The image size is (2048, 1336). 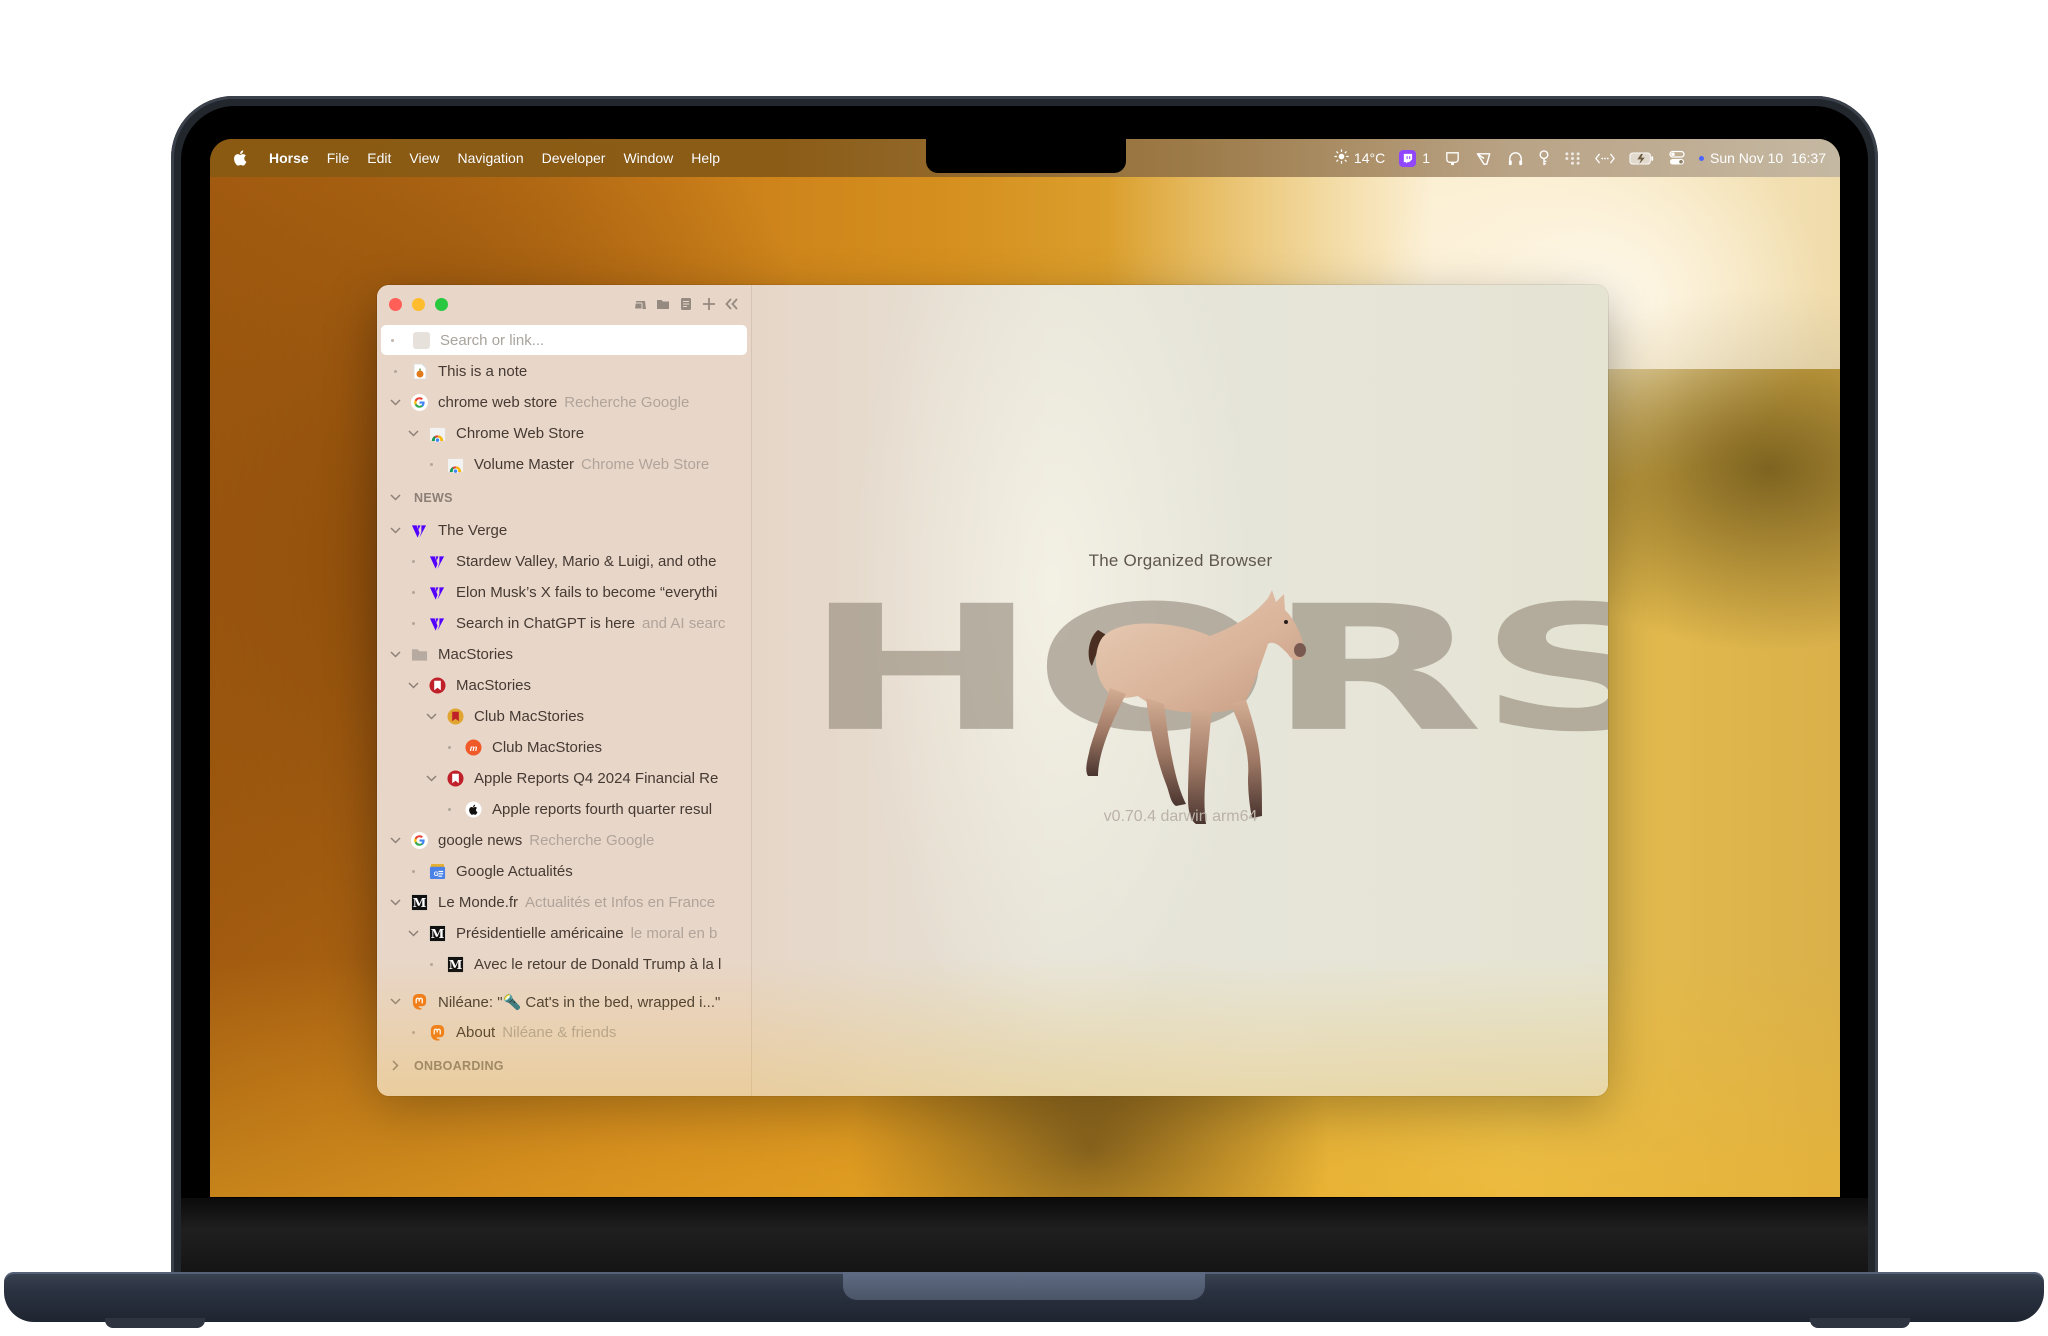 What do you see at coordinates (441, 304) in the screenshot?
I see `zoom-window-button` at bounding box center [441, 304].